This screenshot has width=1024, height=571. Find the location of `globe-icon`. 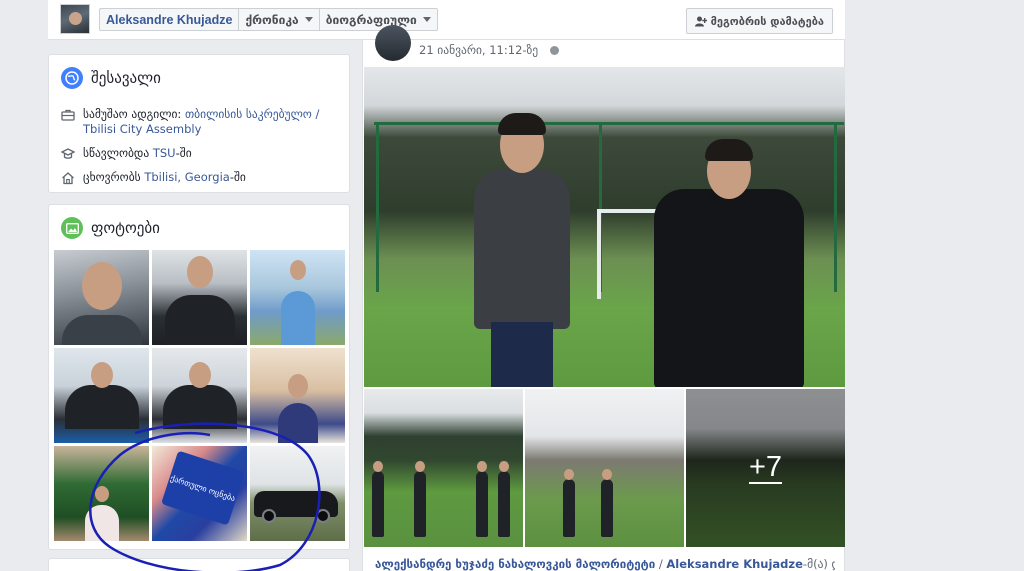

globe-icon is located at coordinates (72, 78).